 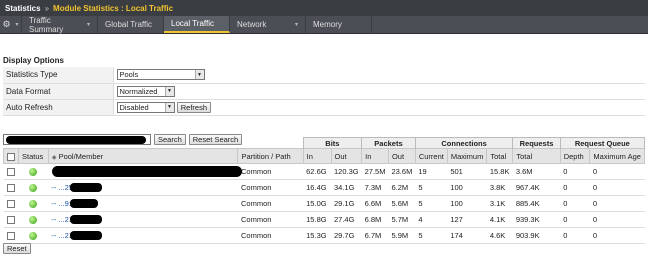 What do you see at coordinates (375, 187) in the screenshot?
I see `cell-packets-in: 7.3M` at bounding box center [375, 187].